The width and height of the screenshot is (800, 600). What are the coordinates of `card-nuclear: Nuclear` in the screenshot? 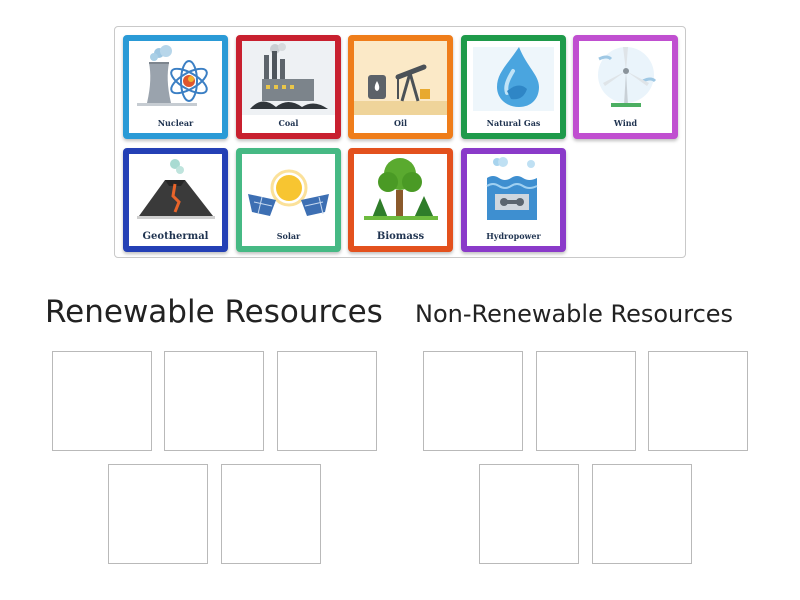 It's located at (175, 87).